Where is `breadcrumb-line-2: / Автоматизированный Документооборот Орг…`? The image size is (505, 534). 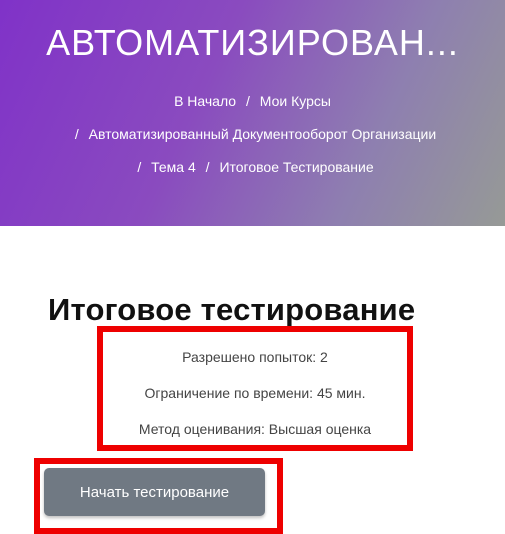
breadcrumb-line-2: / Автоматизированный Документооборот Орг… is located at coordinates (252, 134).